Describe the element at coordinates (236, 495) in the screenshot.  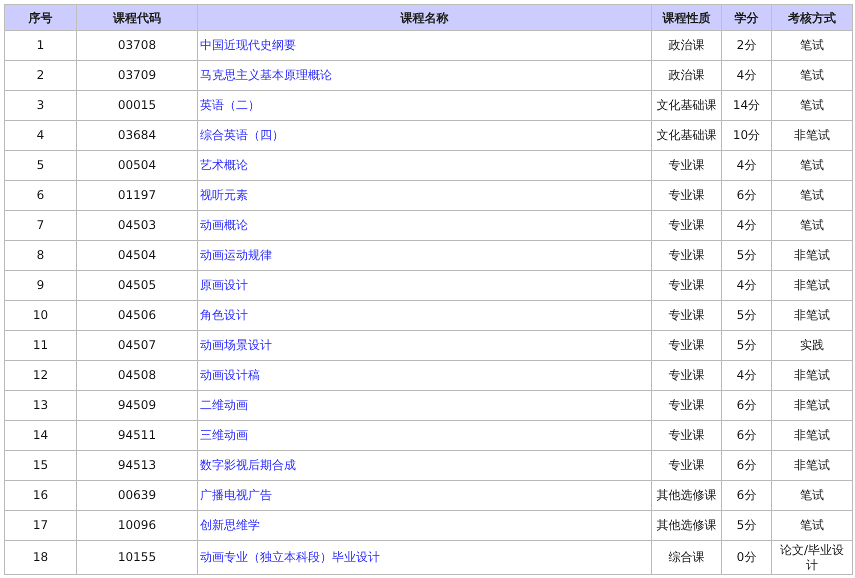
I see `course-link: 广播电视广告` at that location.